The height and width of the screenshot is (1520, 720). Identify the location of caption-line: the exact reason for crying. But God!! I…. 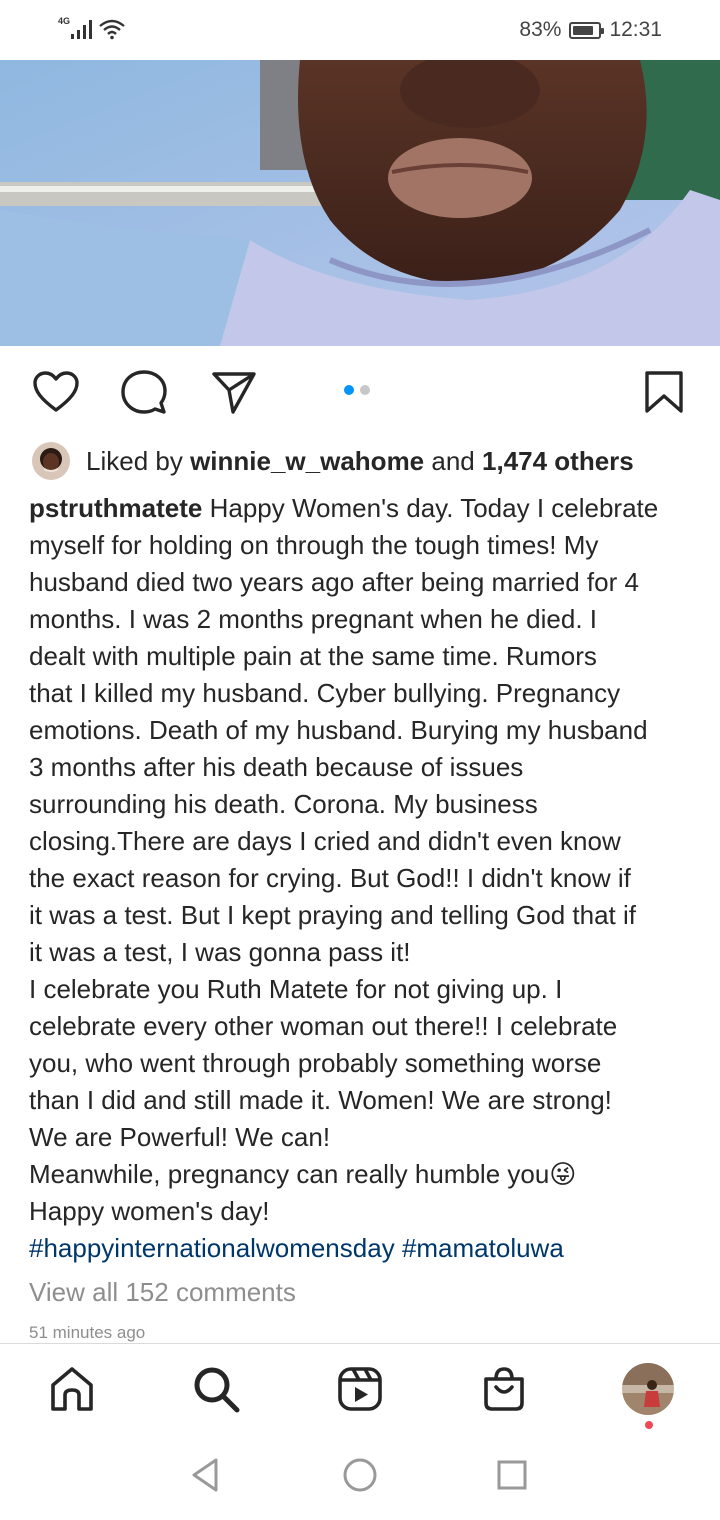
(330, 878).